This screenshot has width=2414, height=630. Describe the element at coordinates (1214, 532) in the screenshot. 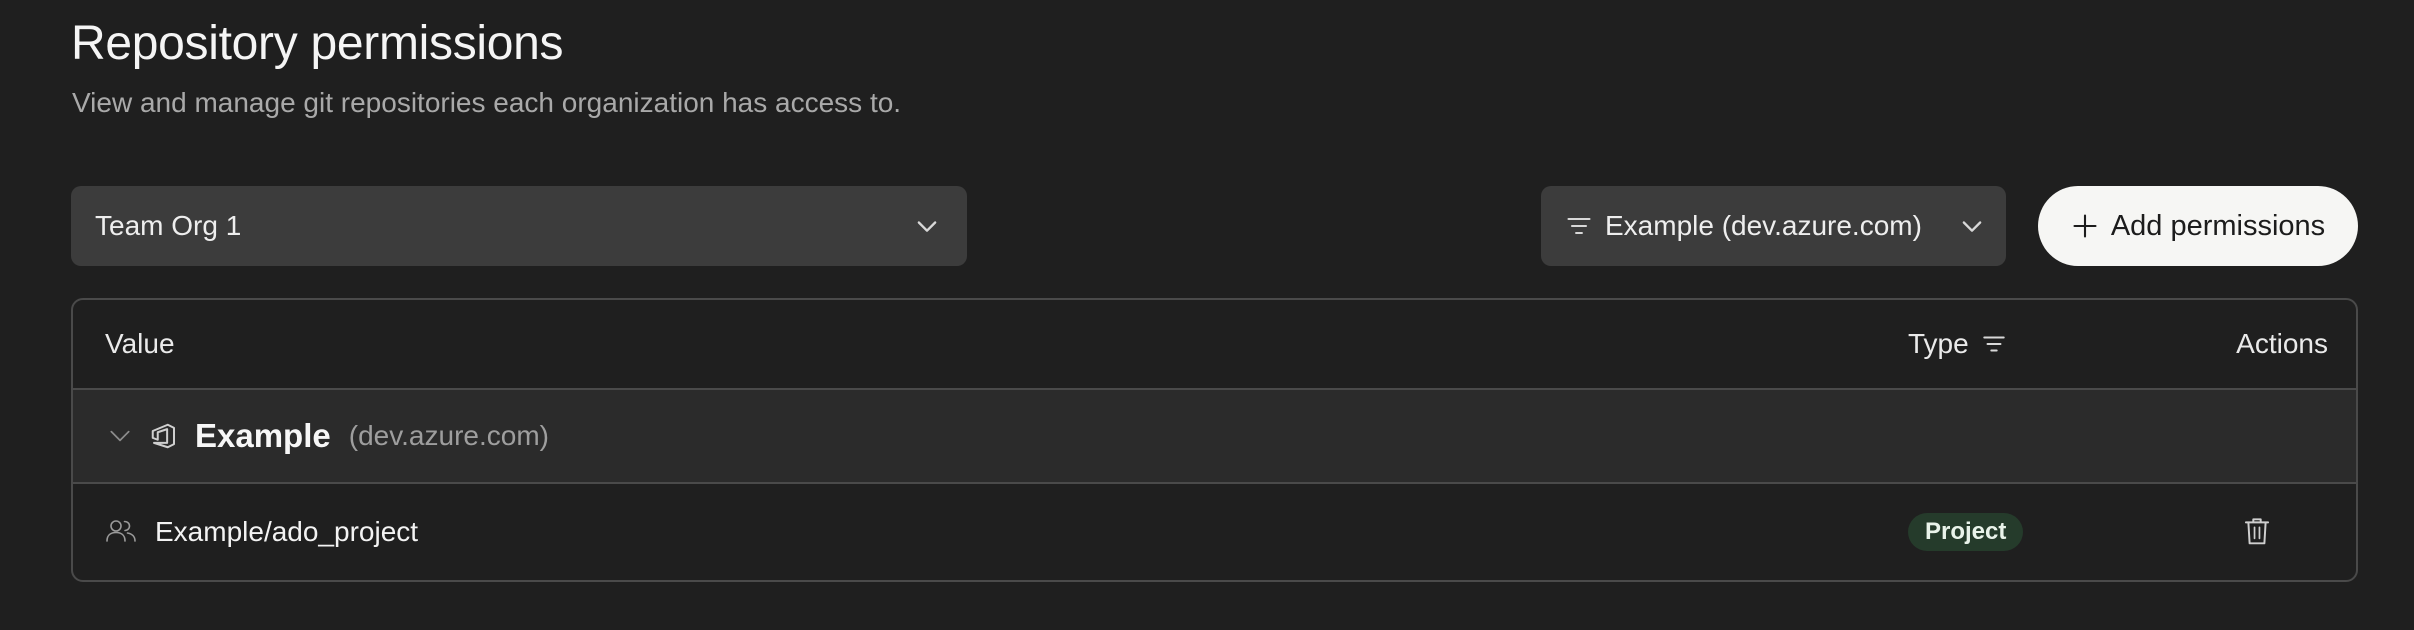

I see `table-row: Example/ado_project Project` at that location.